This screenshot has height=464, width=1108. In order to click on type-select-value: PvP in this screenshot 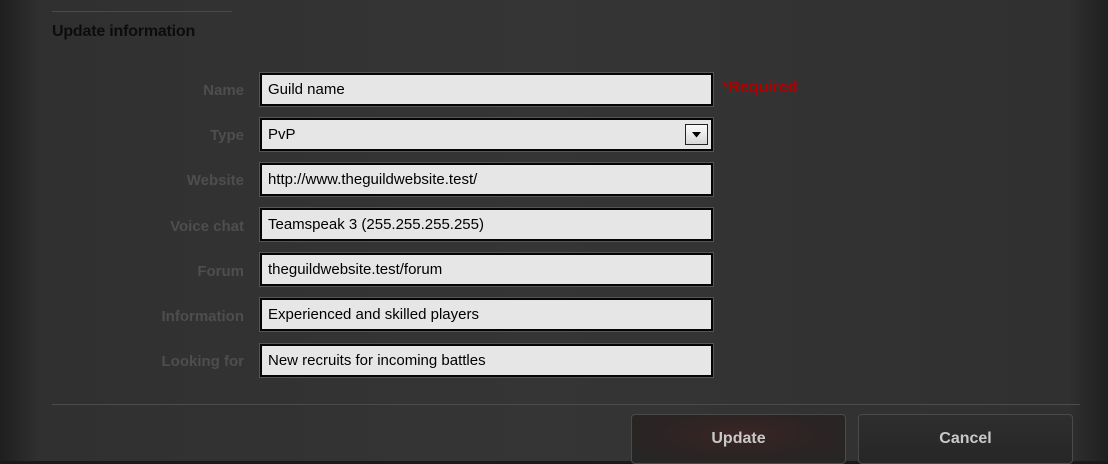, I will do `click(282, 134)`.